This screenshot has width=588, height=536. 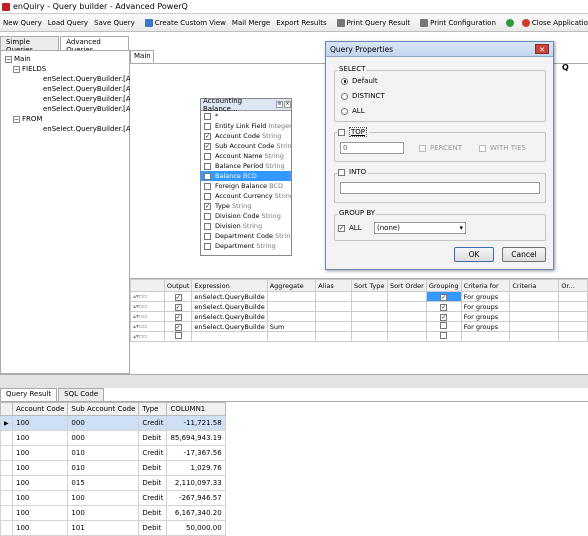 What do you see at coordinates (246, 246) in the screenshot?
I see `table-field-row: Department String` at bounding box center [246, 246].